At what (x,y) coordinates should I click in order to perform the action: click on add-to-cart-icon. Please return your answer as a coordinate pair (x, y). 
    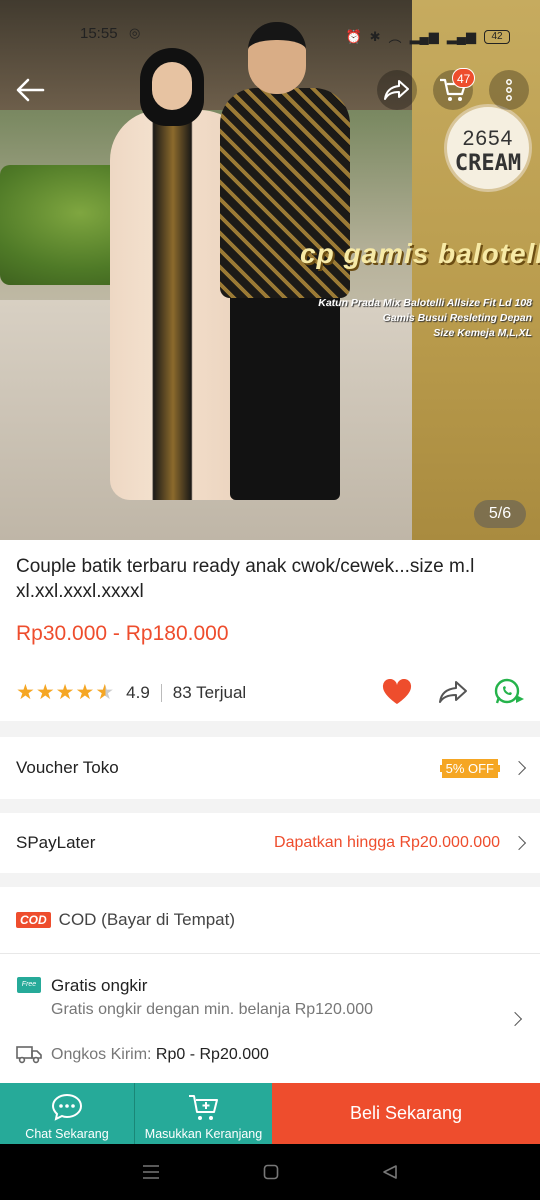
    Looking at the image, I should click on (203, 1107).